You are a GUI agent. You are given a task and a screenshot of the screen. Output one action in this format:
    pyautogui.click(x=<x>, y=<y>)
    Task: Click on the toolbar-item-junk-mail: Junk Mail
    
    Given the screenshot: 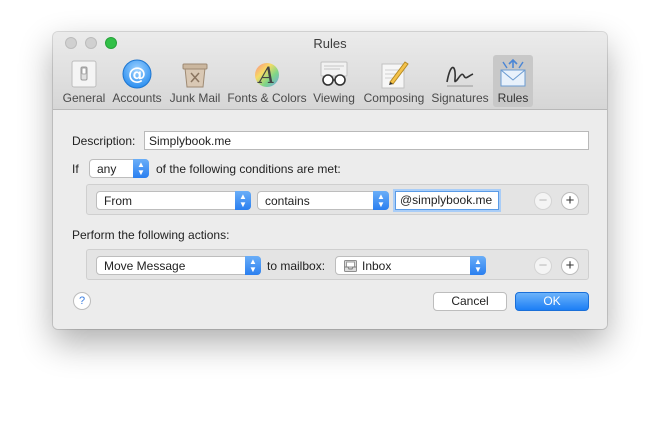 What is the action you would take?
    pyautogui.click(x=195, y=81)
    